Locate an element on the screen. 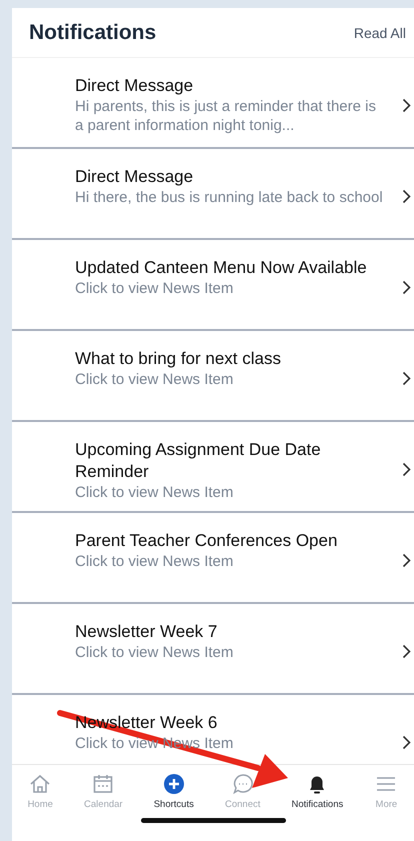 The width and height of the screenshot is (414, 841). notification-item: Parent Teacher Conferences Open Click to view News Item is located at coordinates (213, 558).